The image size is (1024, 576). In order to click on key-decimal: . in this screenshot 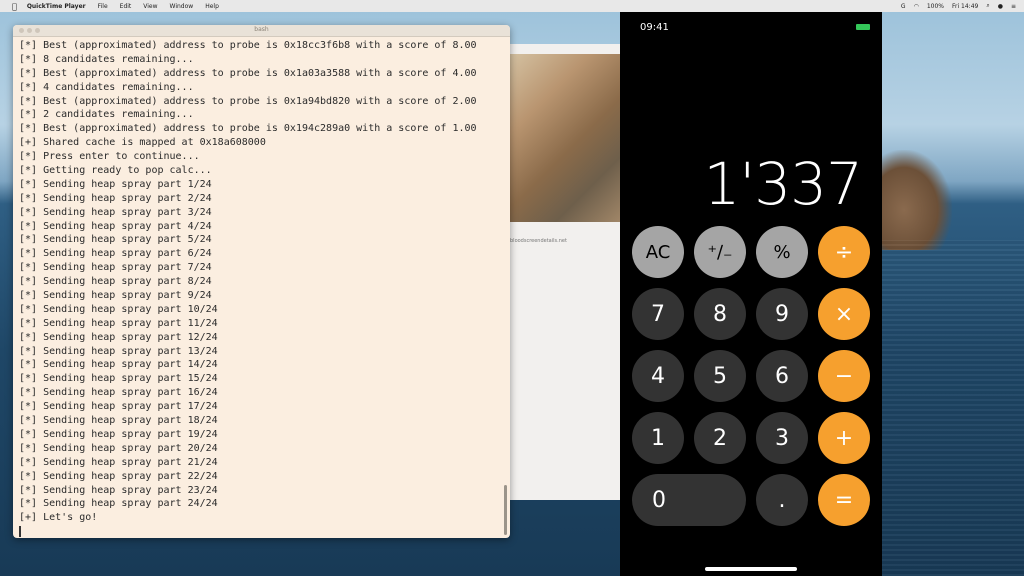, I will do `click(782, 500)`.